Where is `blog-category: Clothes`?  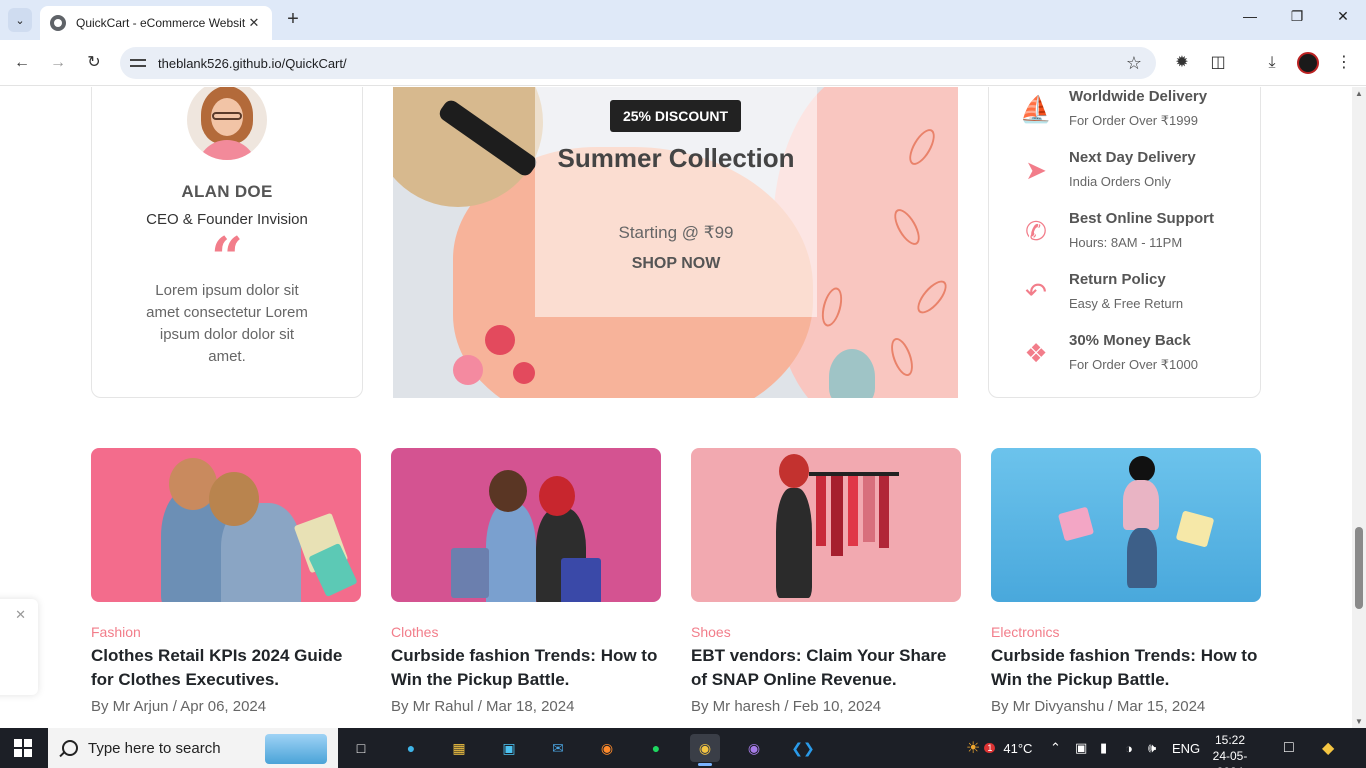 blog-category: Clothes is located at coordinates (526, 632).